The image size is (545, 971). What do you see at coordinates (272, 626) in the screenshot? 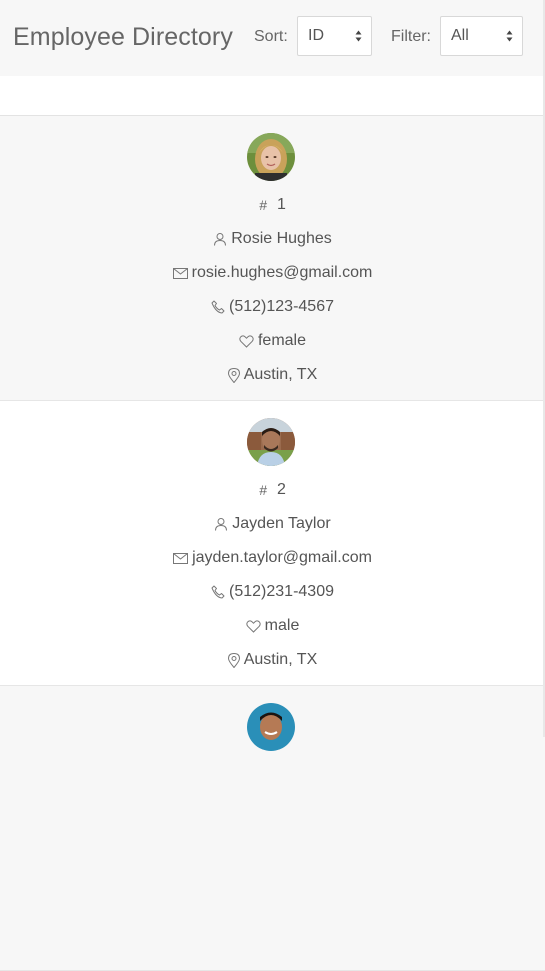
I see `employee-gender: male` at bounding box center [272, 626].